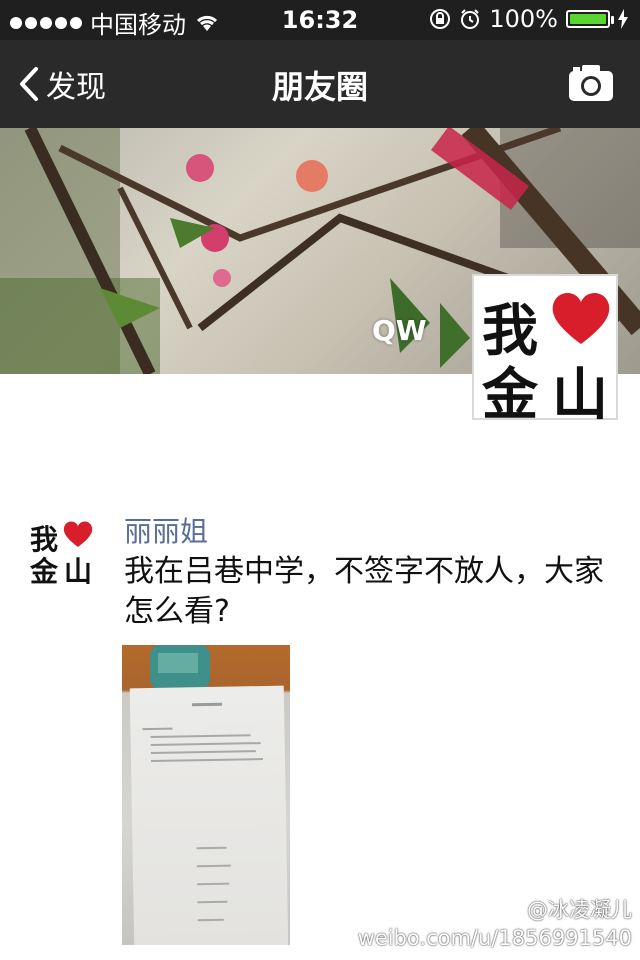  I want to click on document-paper, so click(209, 815).